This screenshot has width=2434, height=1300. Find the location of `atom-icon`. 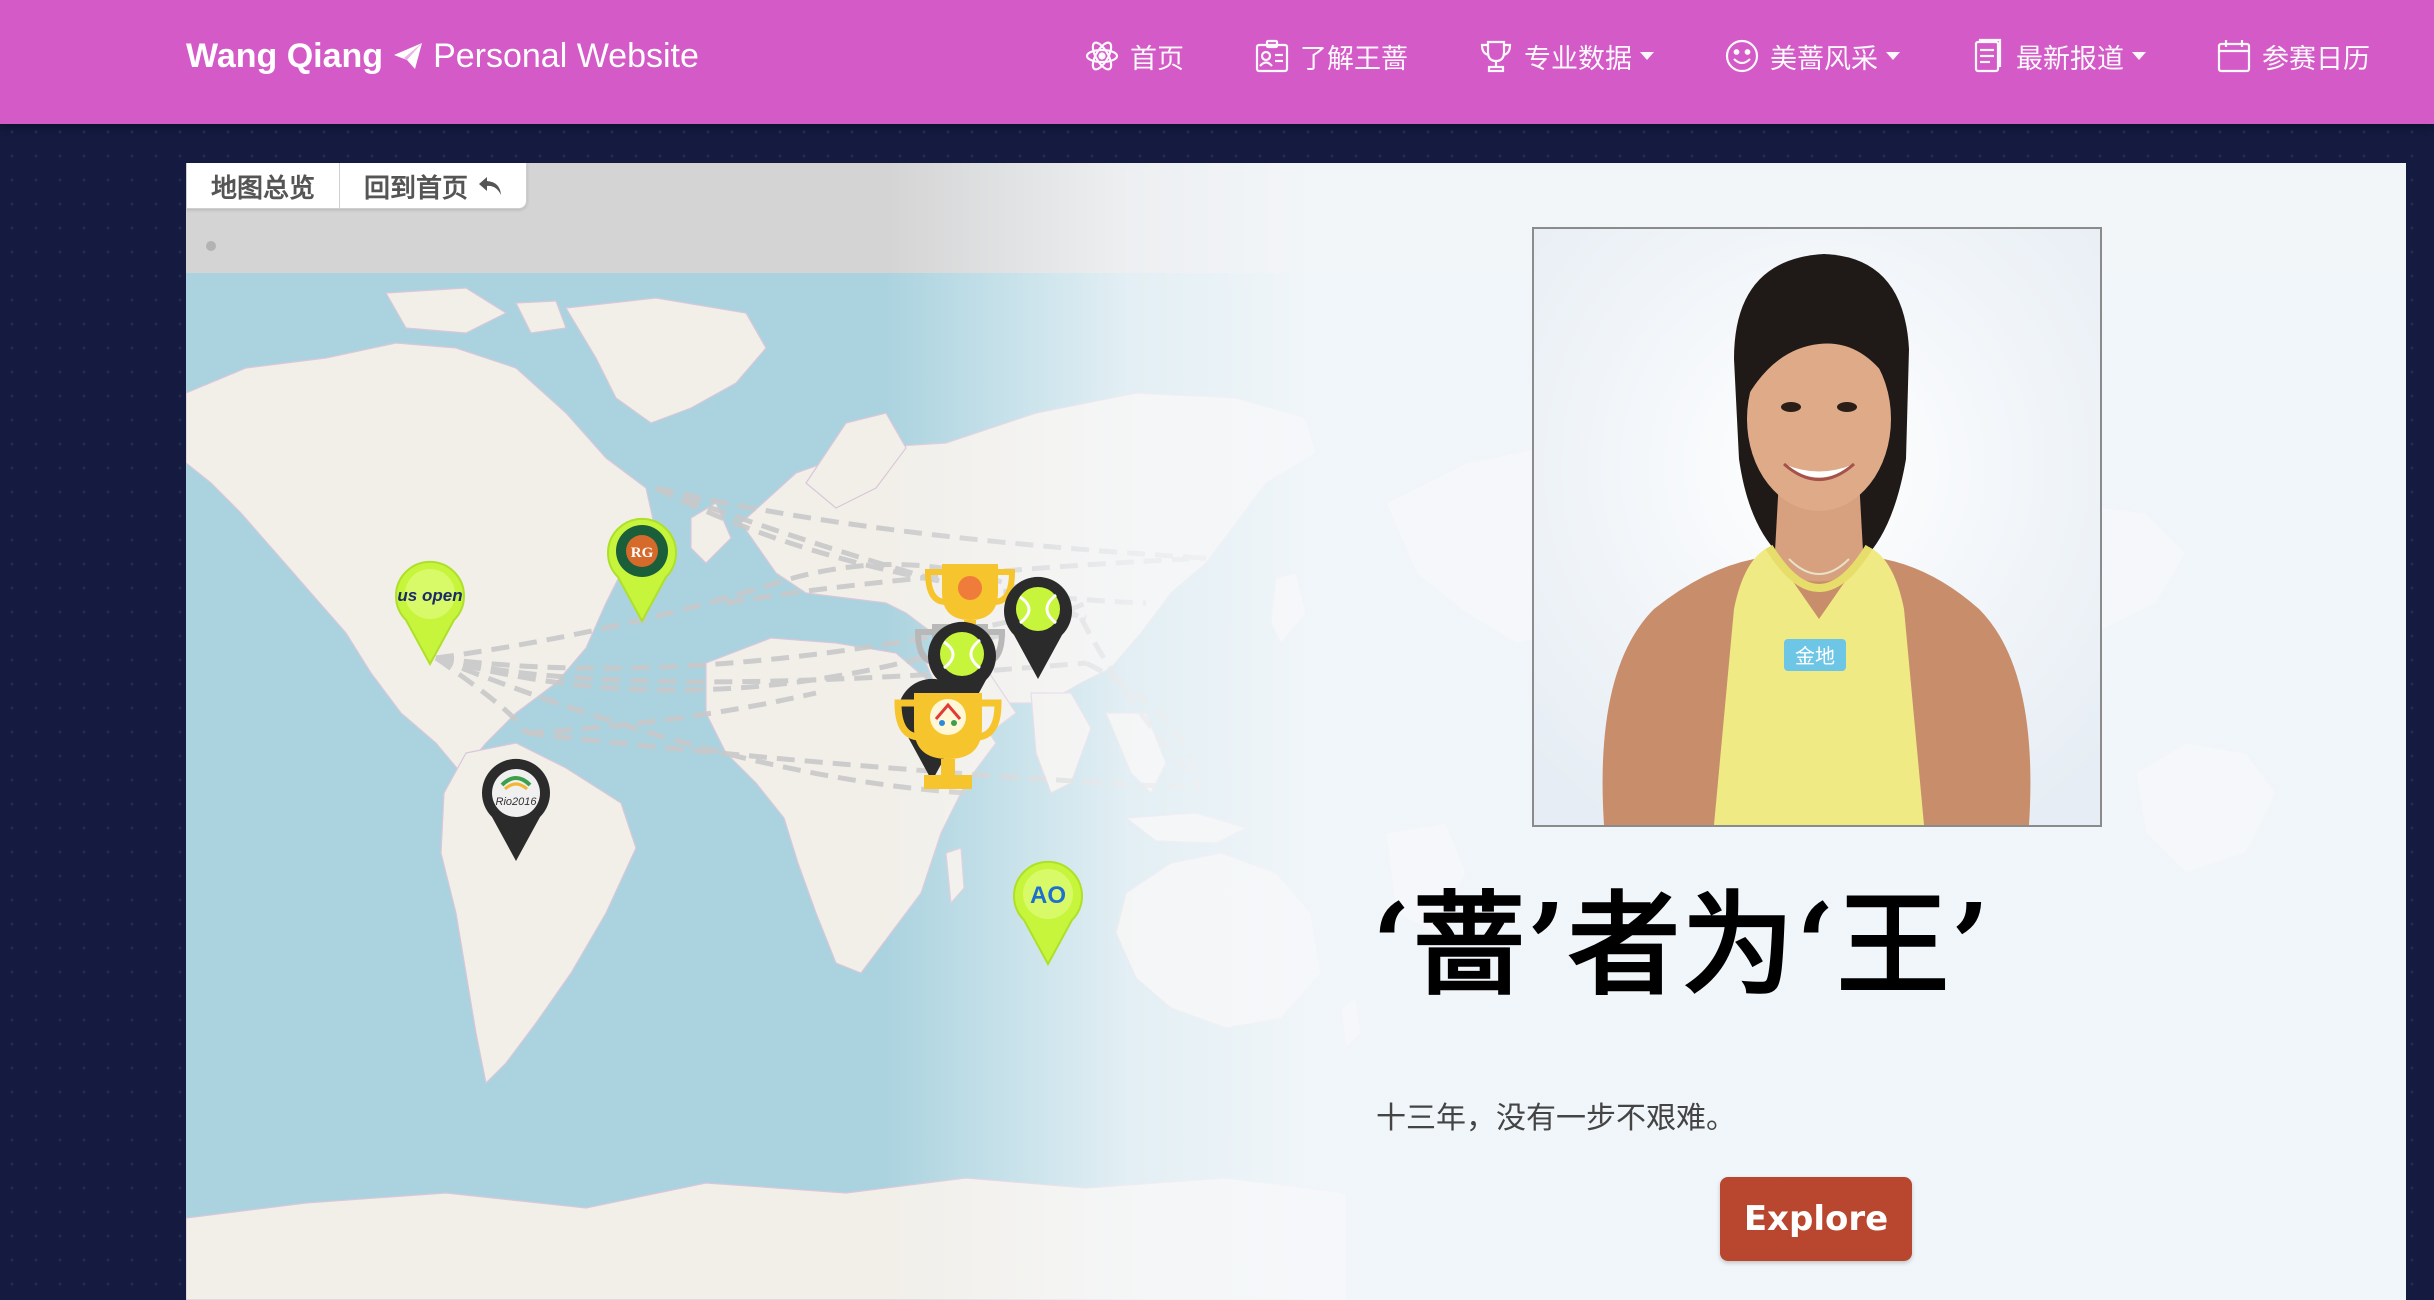

atom-icon is located at coordinates (1102, 56).